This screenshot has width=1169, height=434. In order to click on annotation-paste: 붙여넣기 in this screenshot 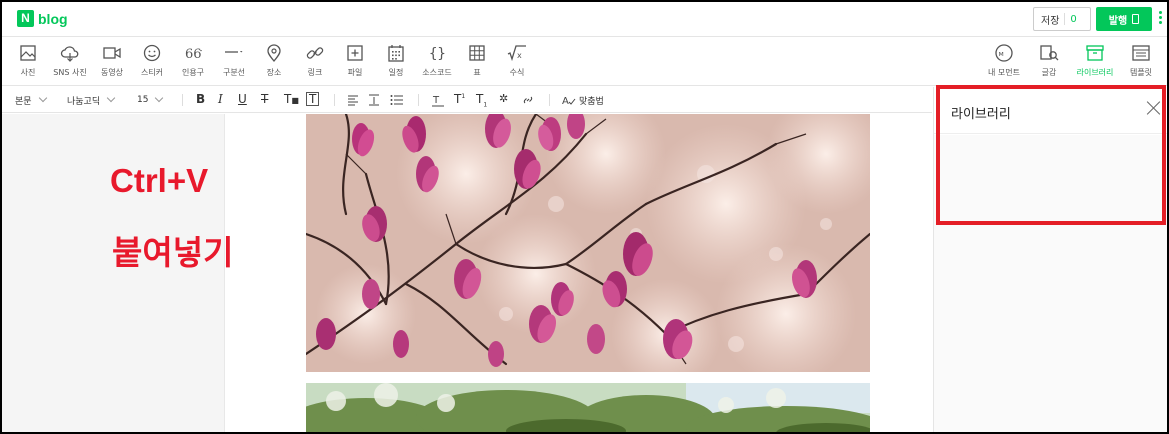, I will do `click(173, 252)`.